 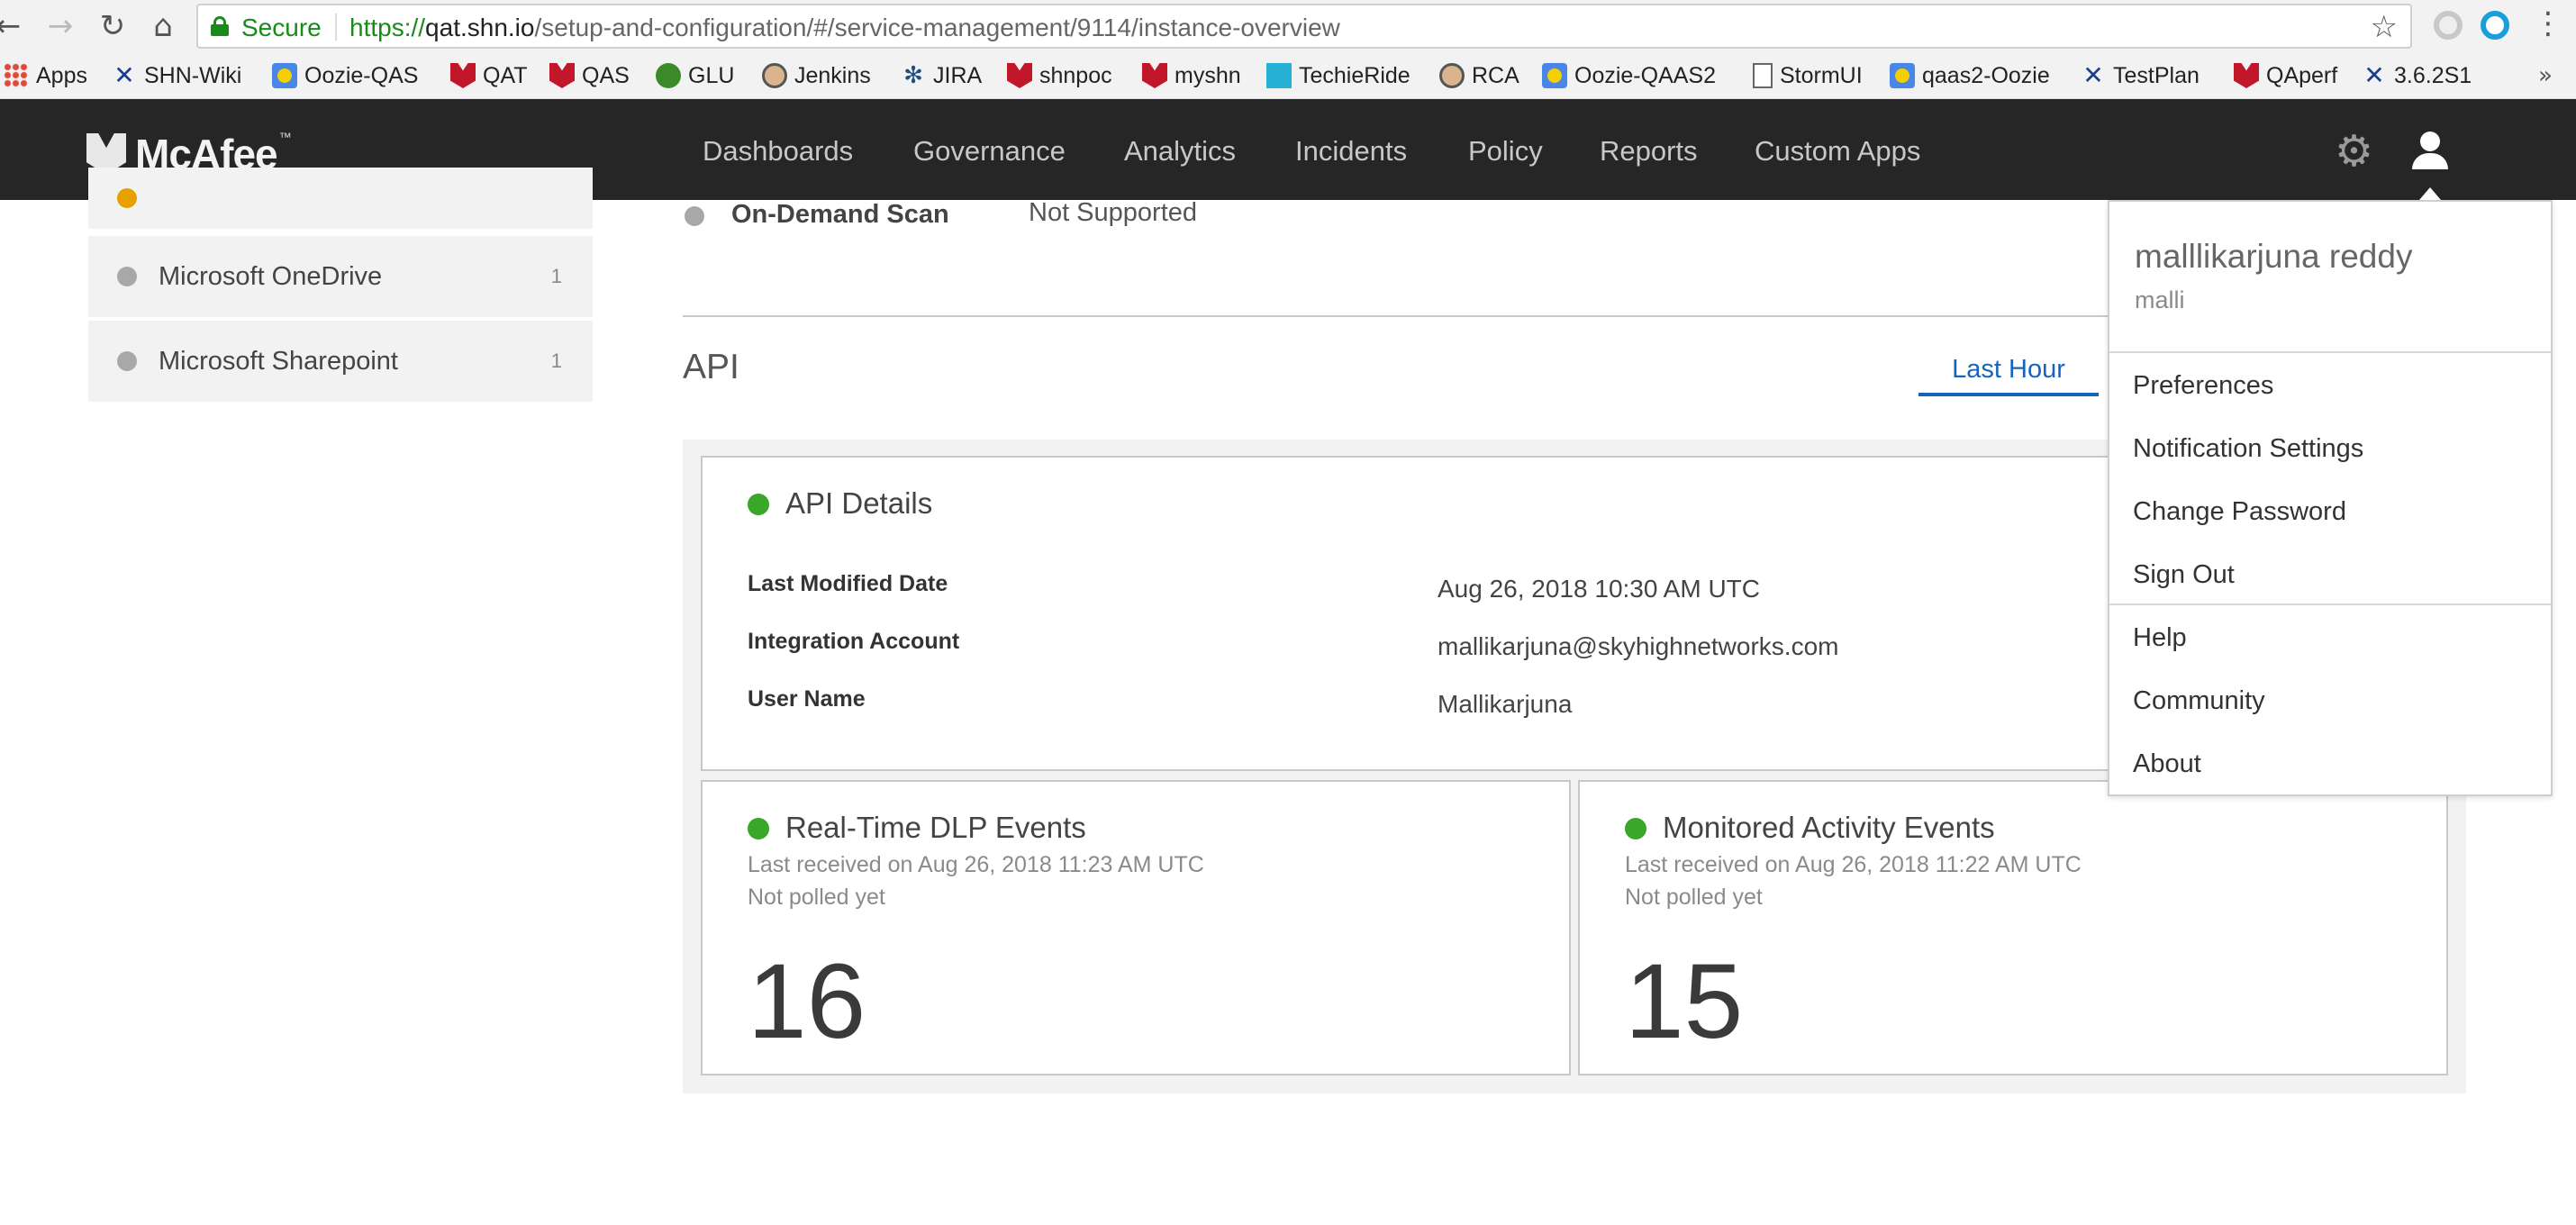 What do you see at coordinates (2548, 23) in the screenshot?
I see `browser-menu-icon: ⋮` at bounding box center [2548, 23].